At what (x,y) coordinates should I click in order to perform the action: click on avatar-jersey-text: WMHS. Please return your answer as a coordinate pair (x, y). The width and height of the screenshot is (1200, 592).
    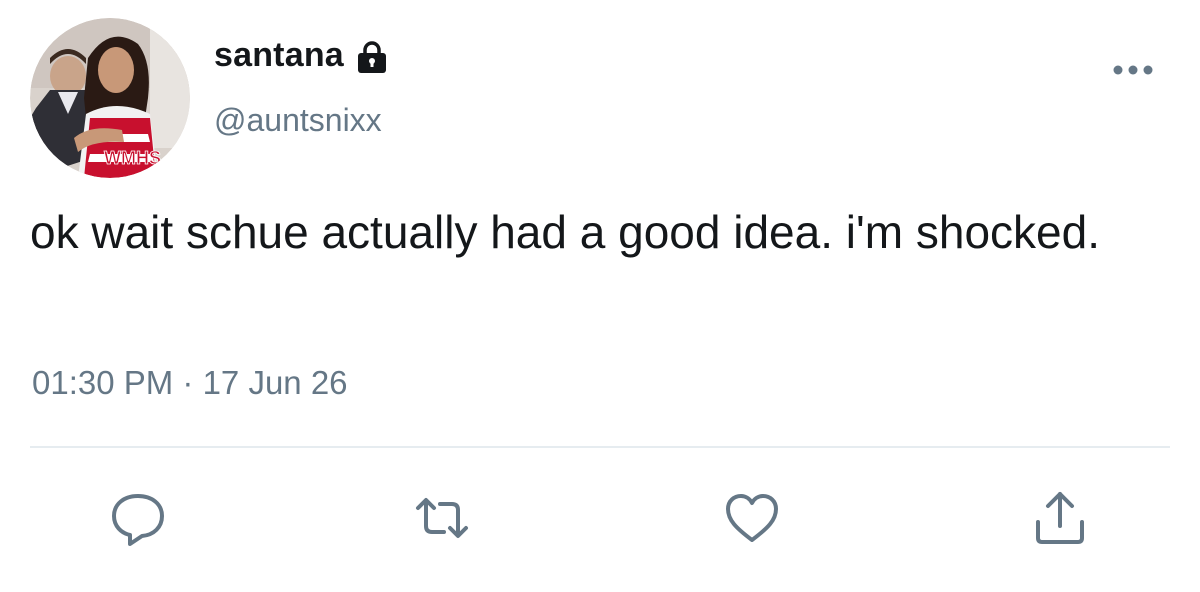
    Looking at the image, I should click on (132, 158).